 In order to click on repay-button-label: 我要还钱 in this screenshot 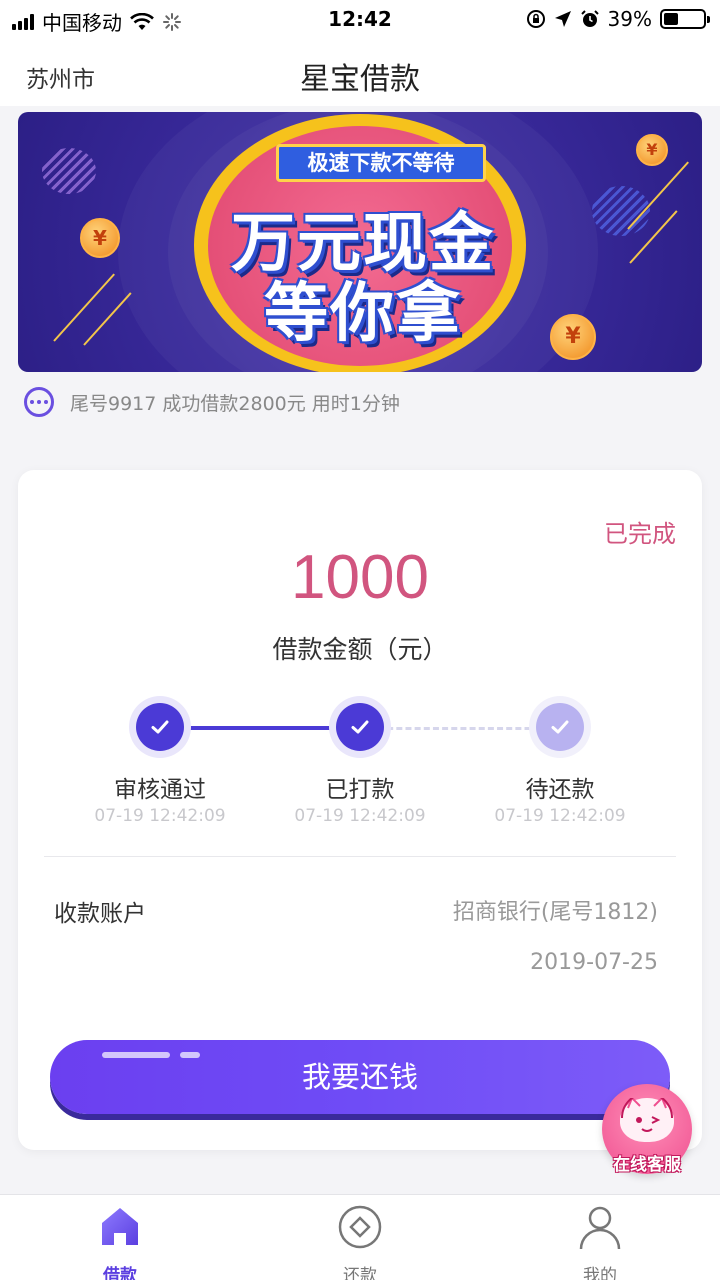, I will do `click(359, 1077)`.